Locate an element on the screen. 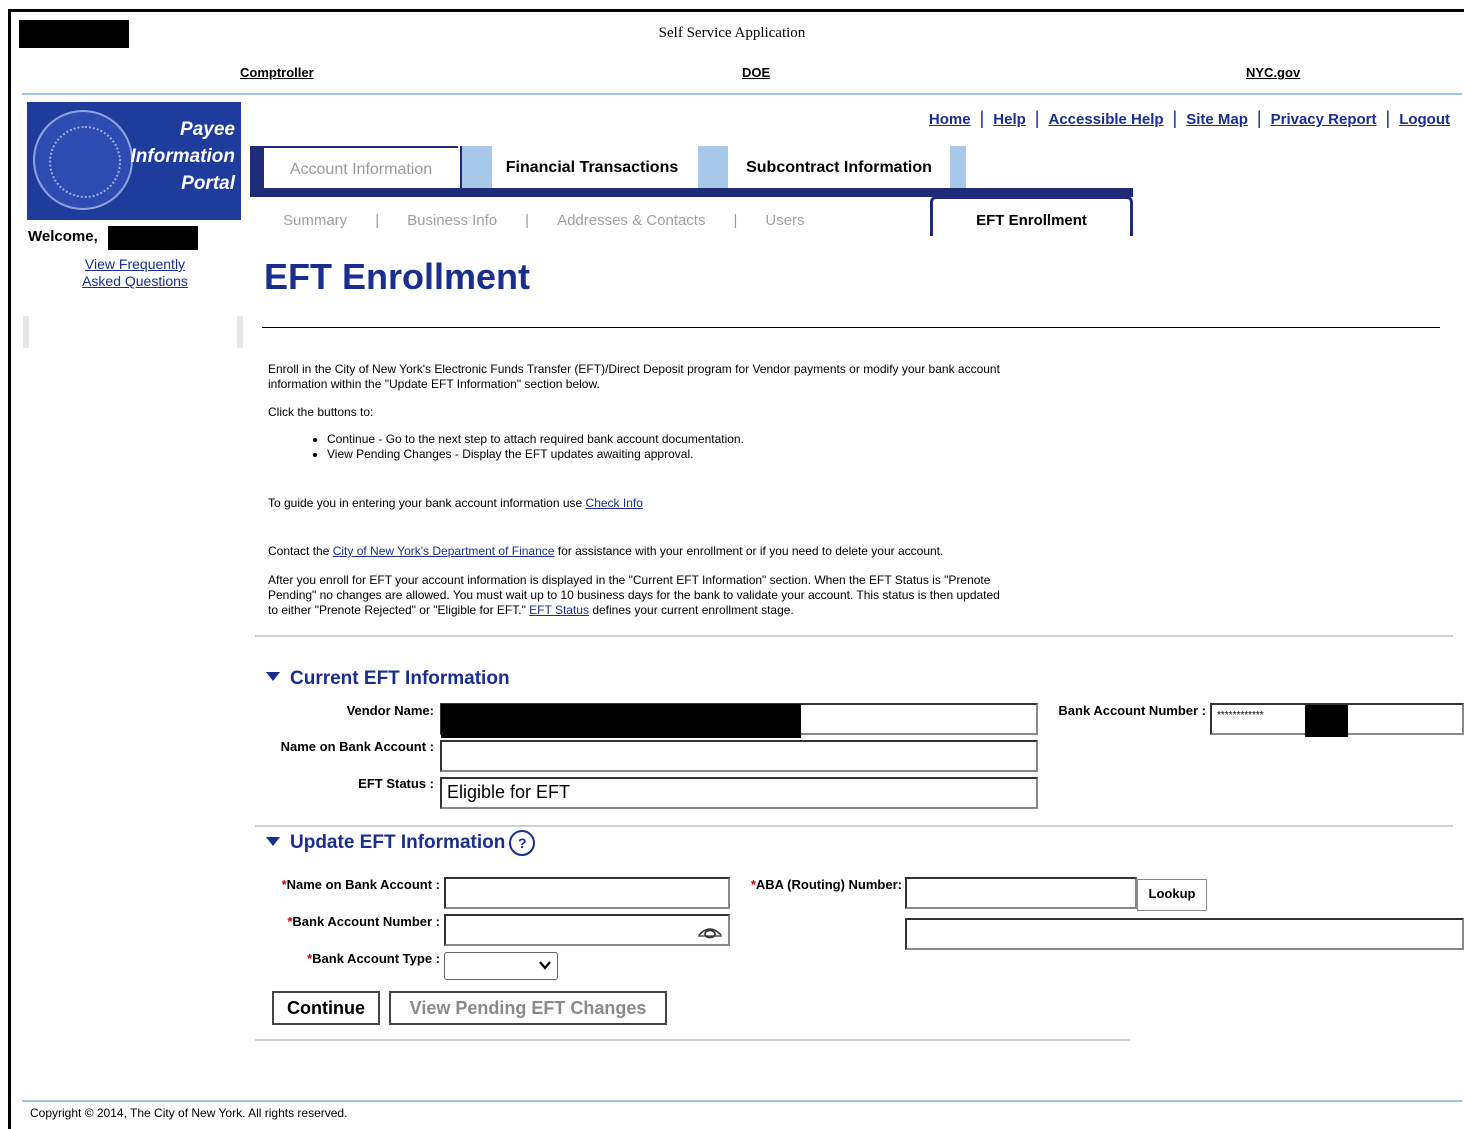 This screenshot has height=1129, width=1464. bank-account-number-label: Bank Account Number : is located at coordinates (1132, 710).